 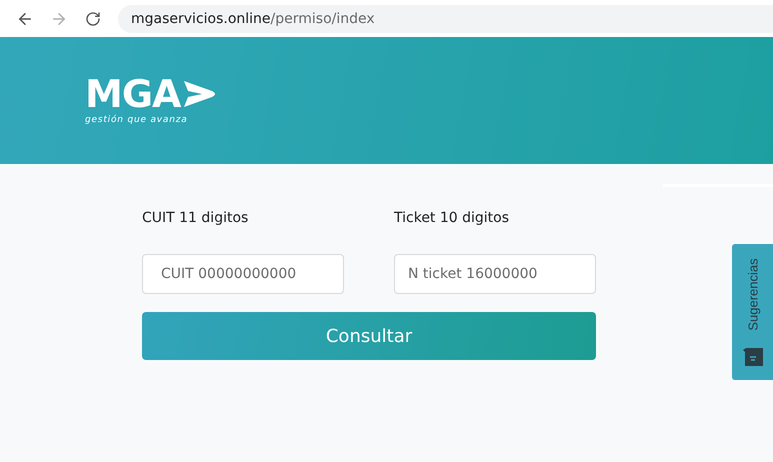 I want to click on logo-tagline: gestión que avanza, so click(x=137, y=120).